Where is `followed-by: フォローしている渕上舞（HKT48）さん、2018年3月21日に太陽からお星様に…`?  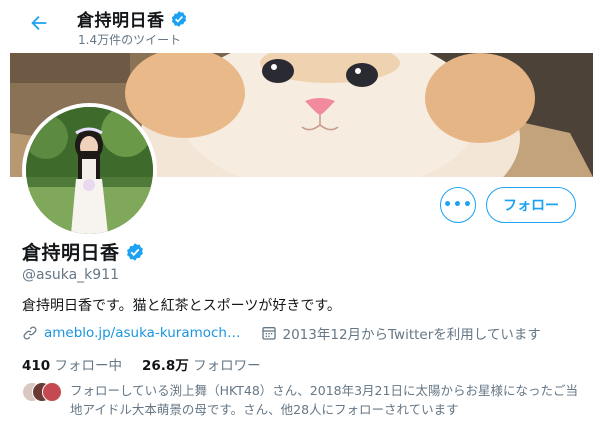 followed-by: フォローしている渕上舞（HKT48）さん、2018年3月21日に太陽からお星様に… is located at coordinates (307, 400).